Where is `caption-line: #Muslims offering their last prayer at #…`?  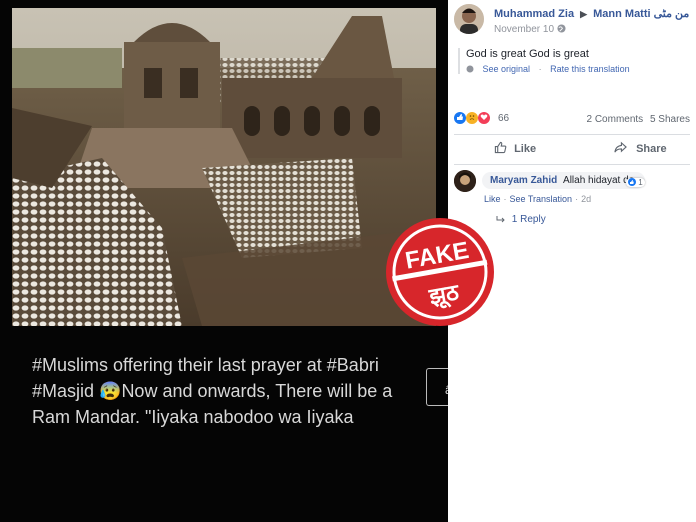 caption-line: #Muslims offering their last prayer at #… is located at coordinates (205, 365).